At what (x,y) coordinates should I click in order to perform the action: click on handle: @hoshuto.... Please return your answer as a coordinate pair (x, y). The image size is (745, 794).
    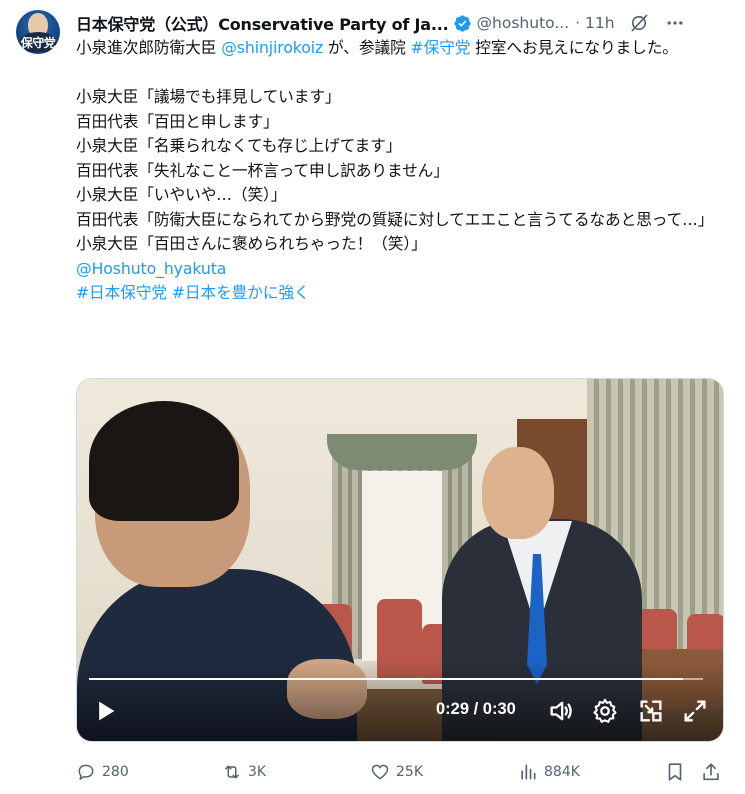
    Looking at the image, I should click on (523, 23).